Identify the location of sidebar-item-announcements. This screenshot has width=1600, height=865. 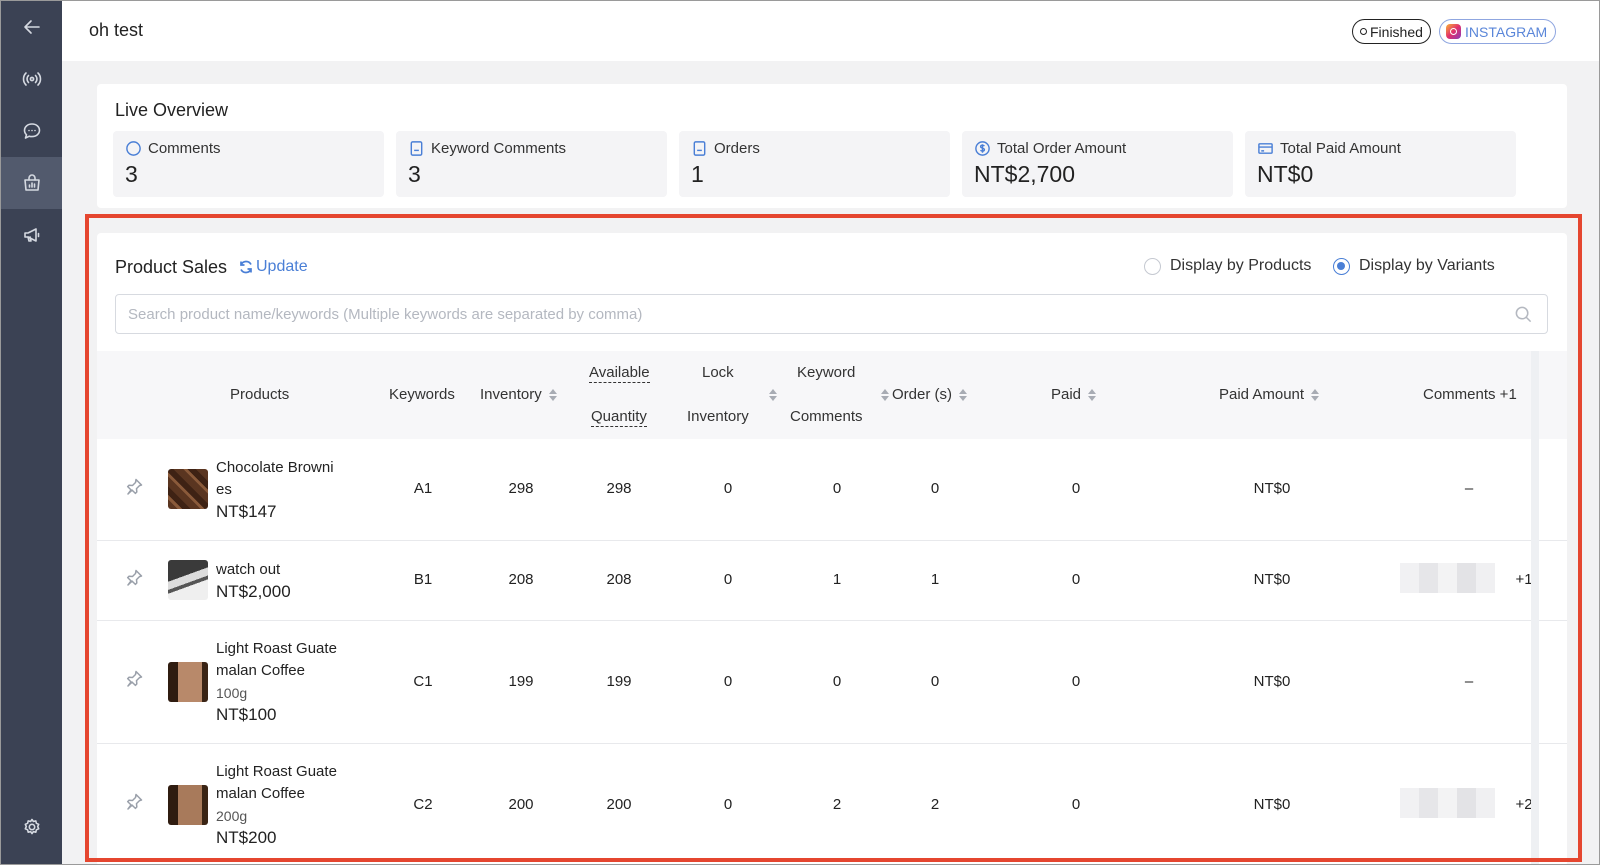
(31, 235).